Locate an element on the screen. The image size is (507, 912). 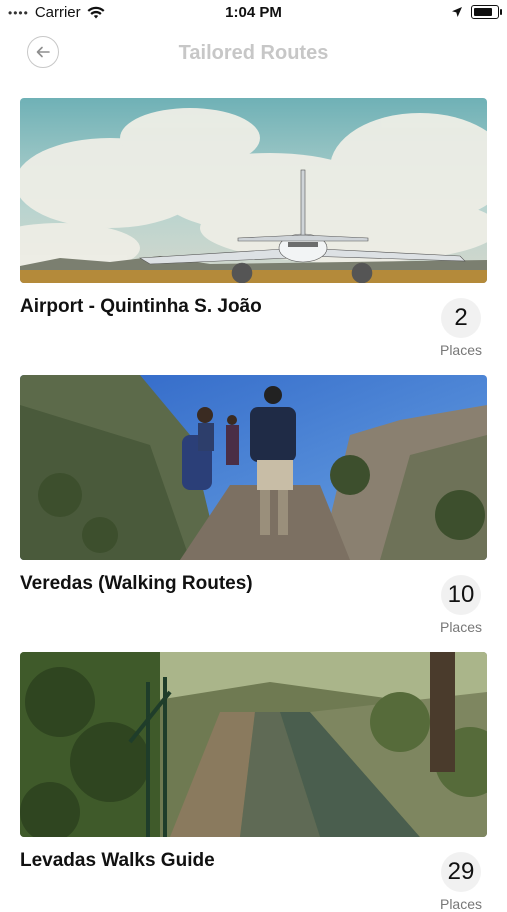
status-bar: •••• Carrier 1:04 PM is located at coordinates (253, 13).